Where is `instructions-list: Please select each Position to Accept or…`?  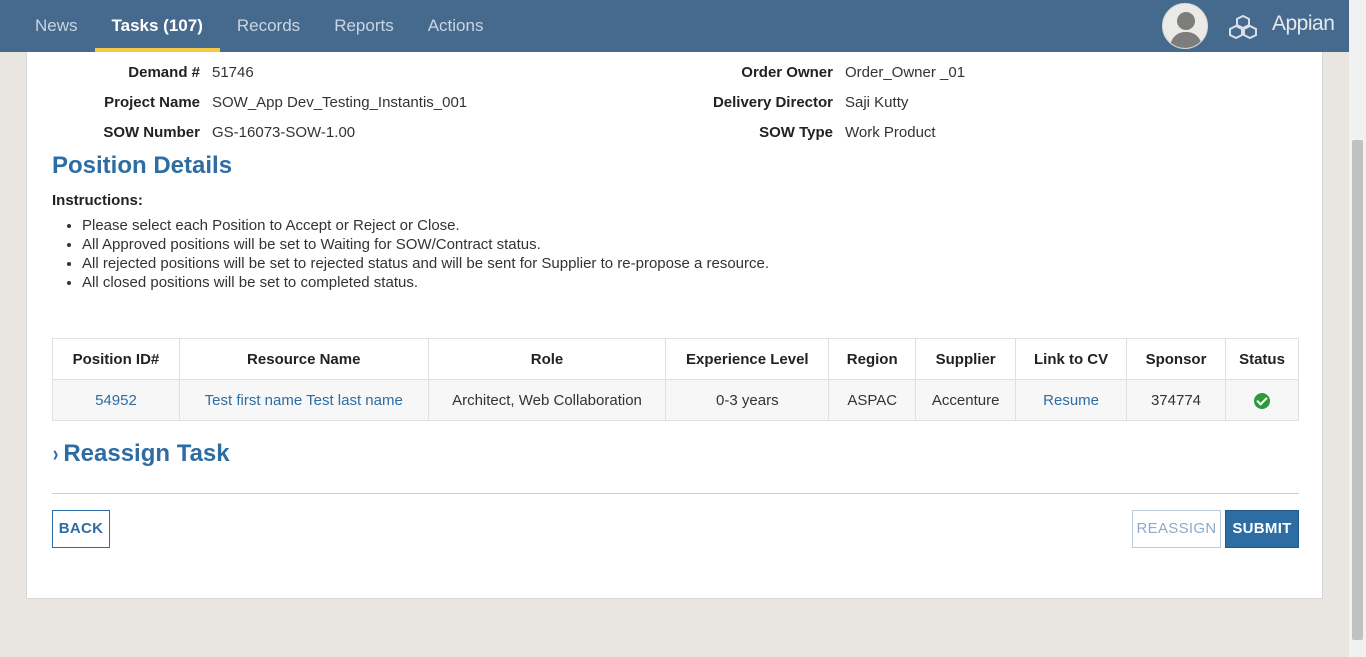 instructions-list: Please select each Position to Accept or… is located at coordinates (425, 254).